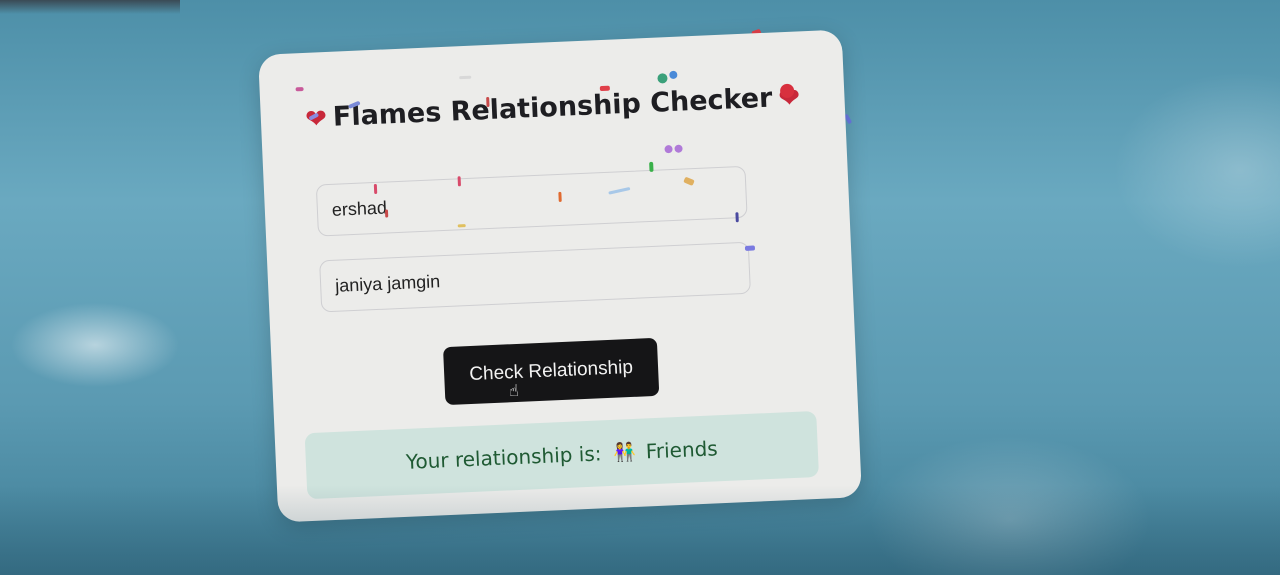  I want to click on page-title: ❤ Flames Relationship Checker ❤, so click(552, 107).